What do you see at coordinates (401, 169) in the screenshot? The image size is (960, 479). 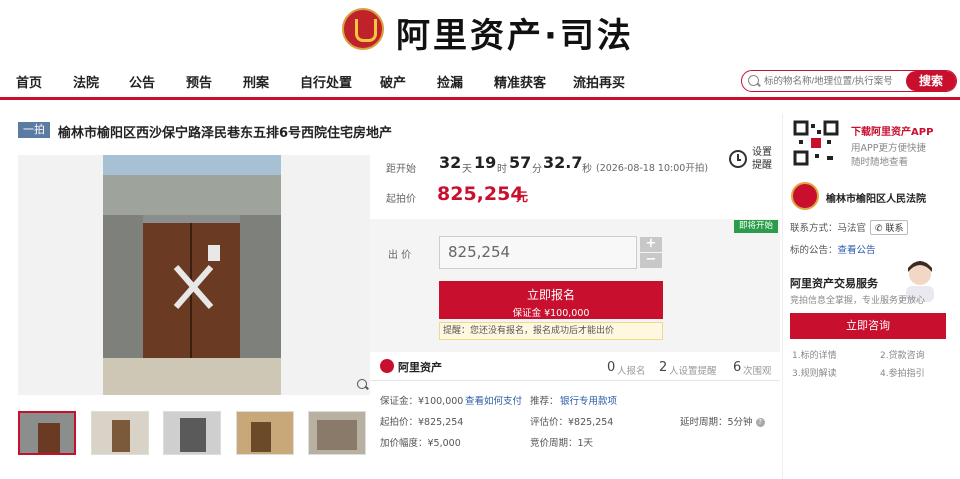 I see `countdown-label: 距开始` at bounding box center [401, 169].